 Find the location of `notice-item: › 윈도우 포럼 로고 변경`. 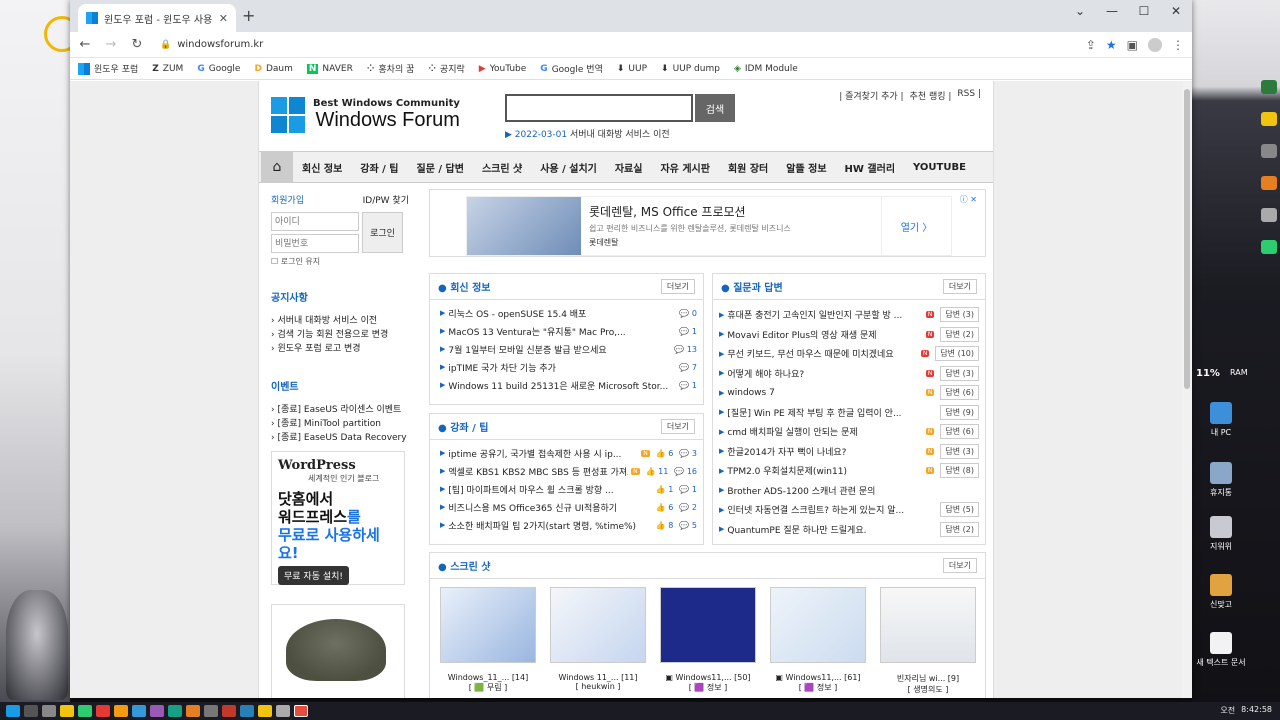

notice-item: › 윈도우 포럼 로고 변경 is located at coordinates (340, 349).